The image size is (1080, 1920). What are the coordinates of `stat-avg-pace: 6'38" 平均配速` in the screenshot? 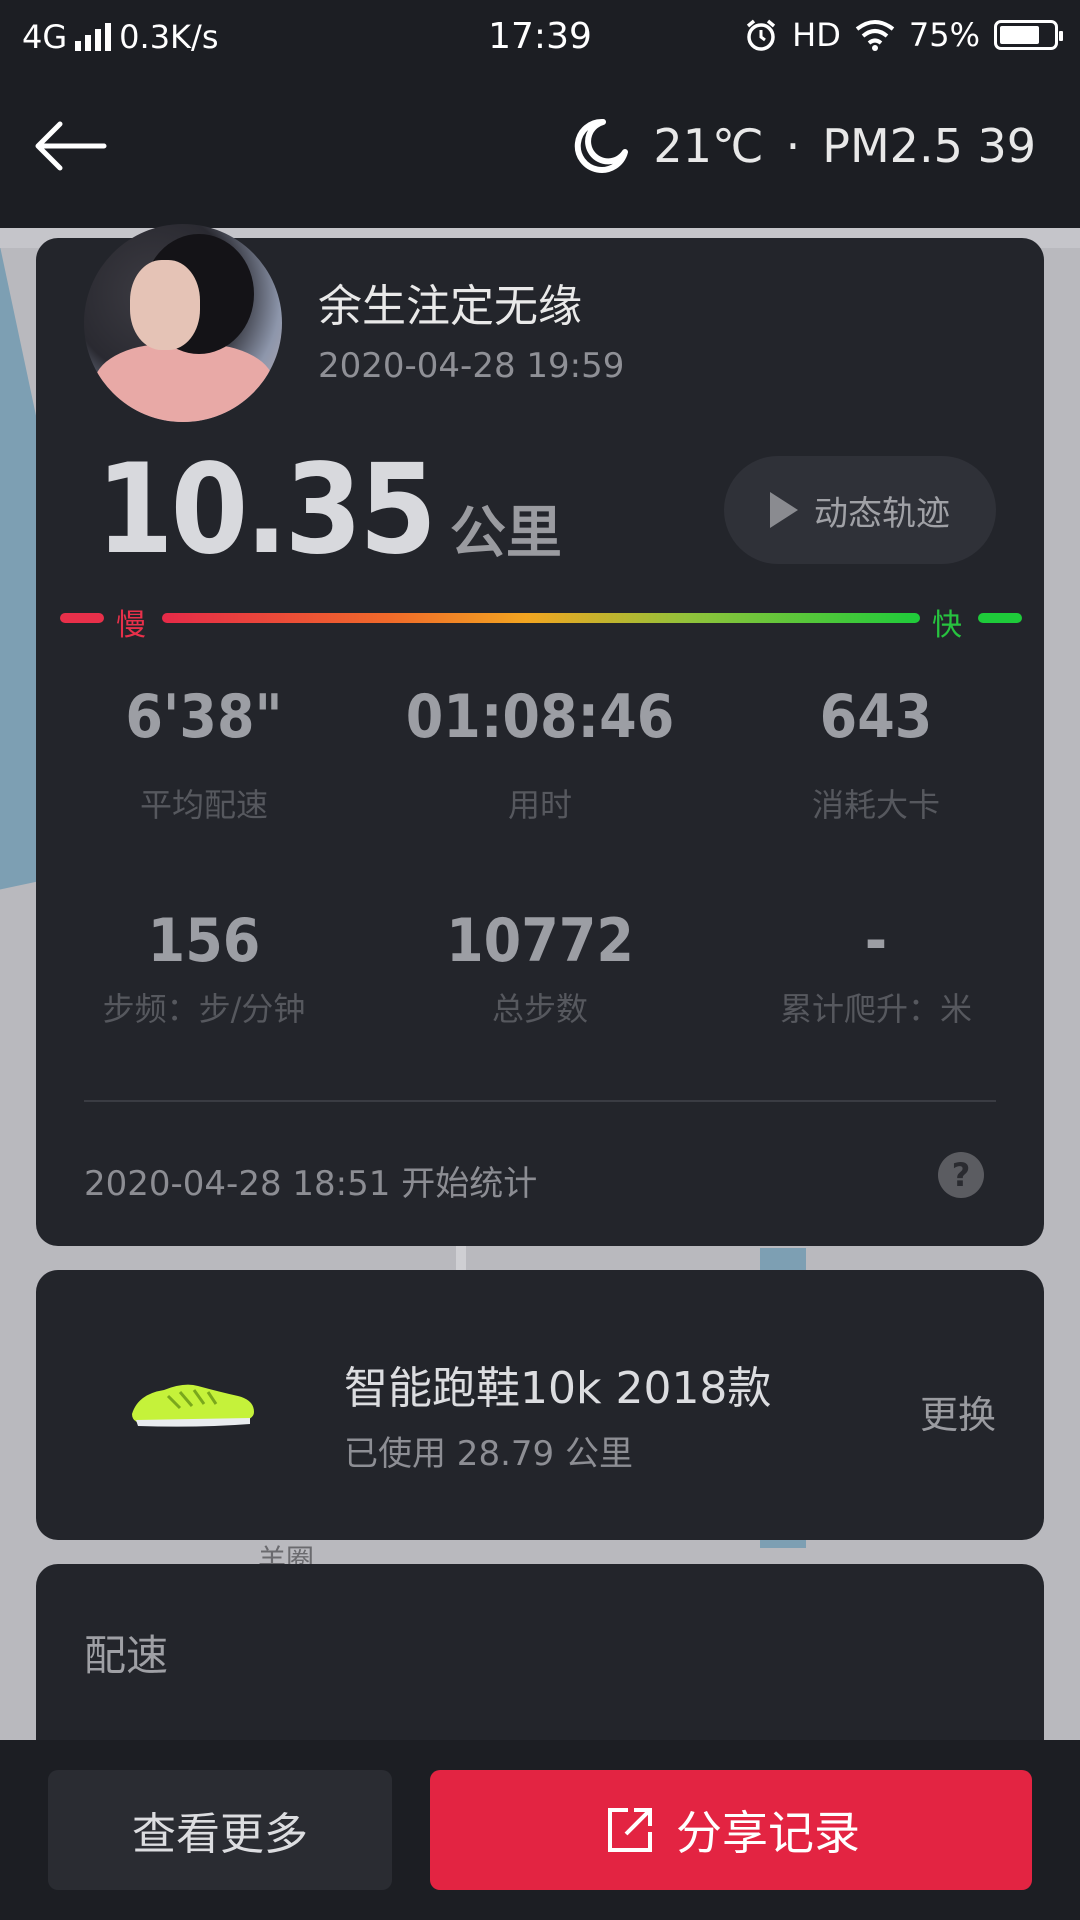 It's located at (204, 754).